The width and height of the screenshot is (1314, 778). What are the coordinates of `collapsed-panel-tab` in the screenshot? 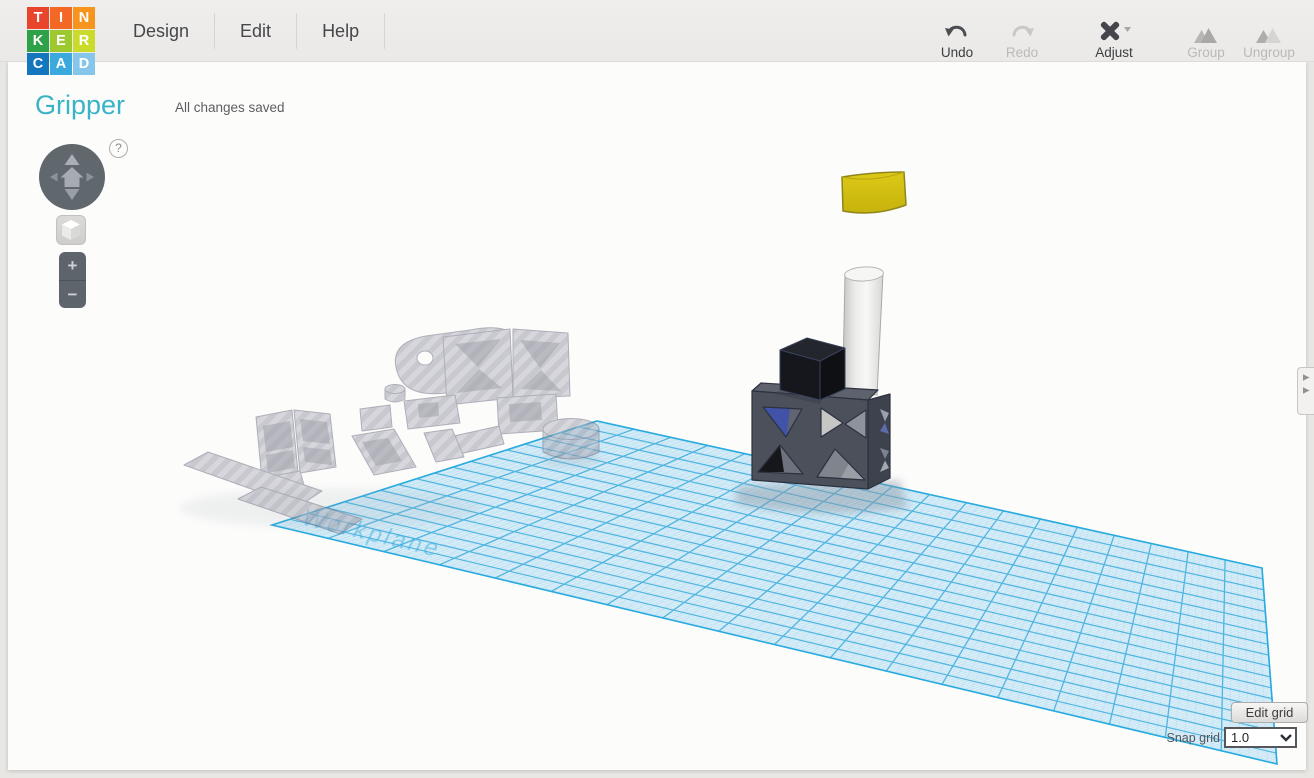 It's located at (1305, 391).